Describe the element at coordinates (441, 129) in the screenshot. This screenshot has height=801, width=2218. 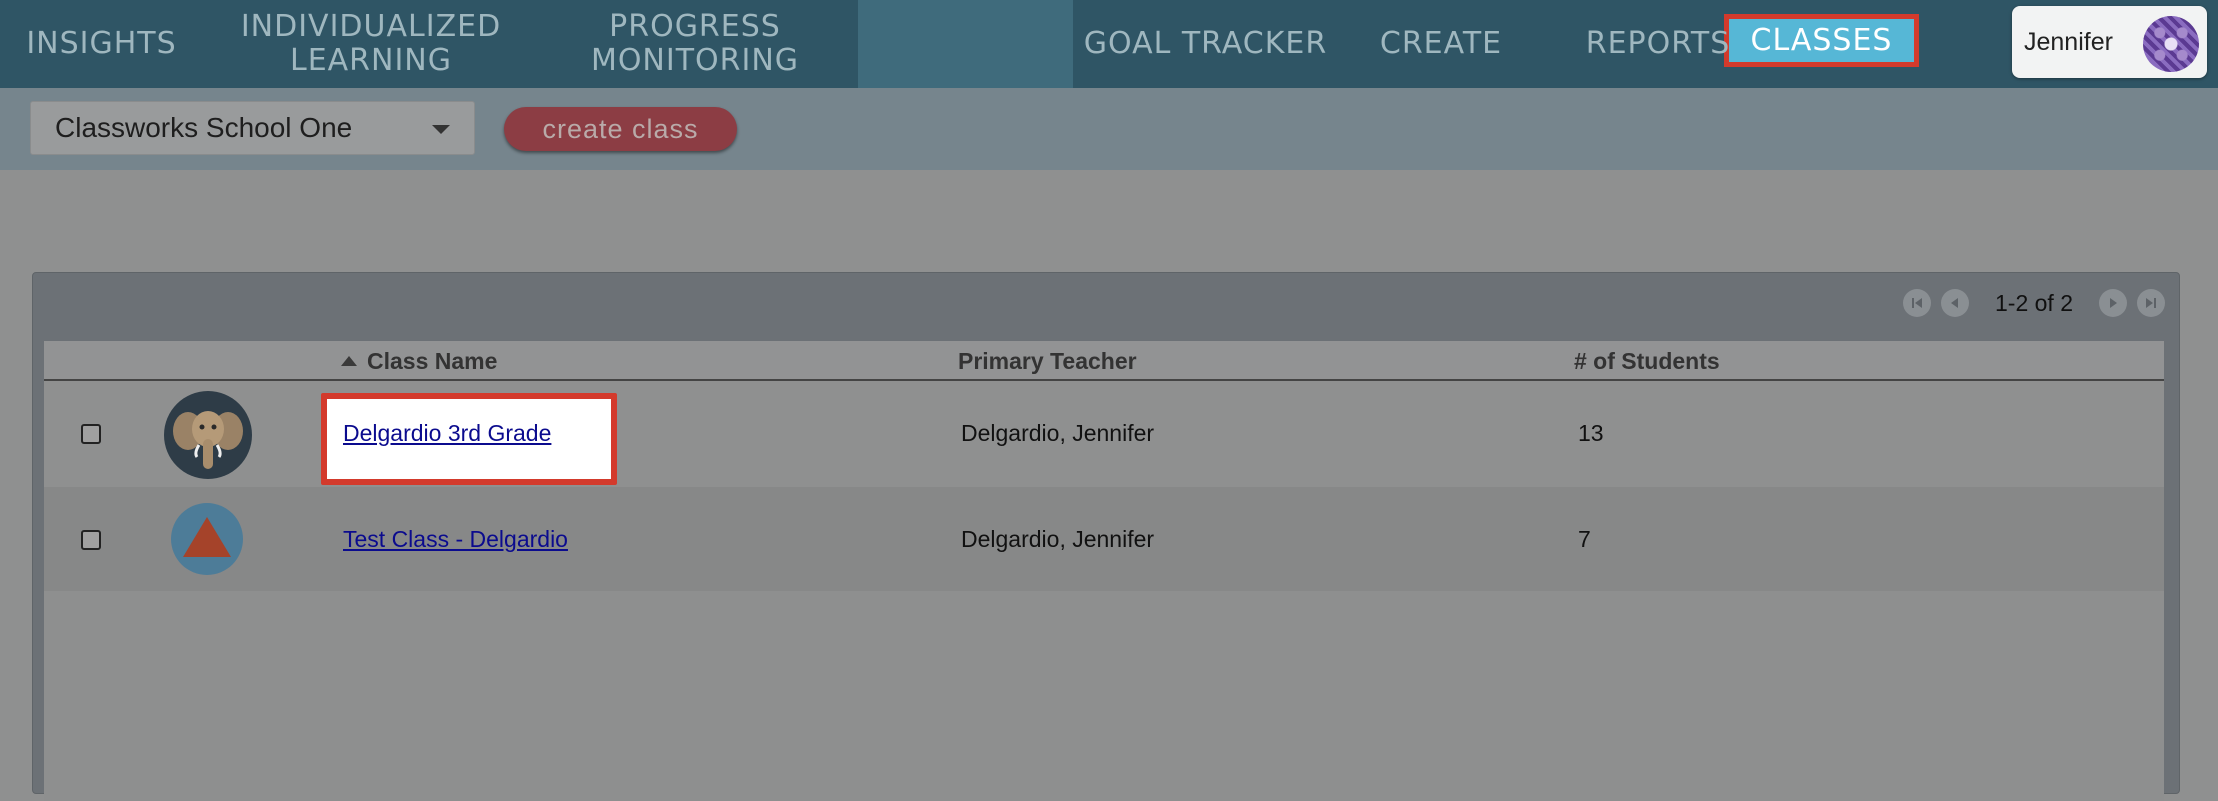
I see `chevron-down-icon` at that location.